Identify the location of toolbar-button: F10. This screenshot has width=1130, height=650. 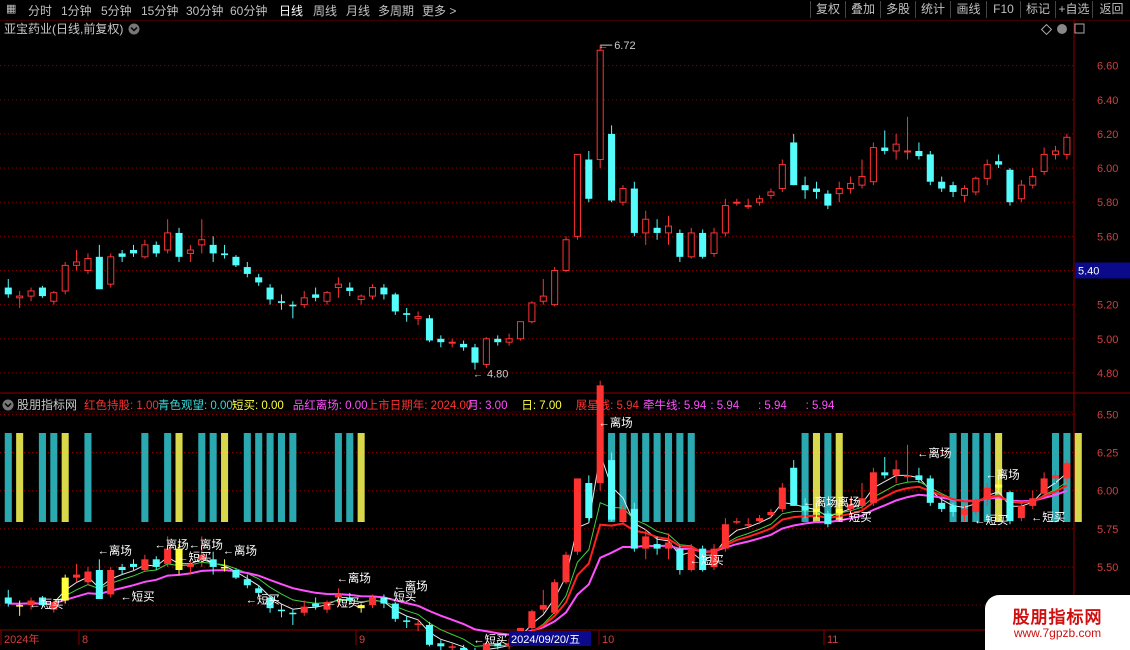
(1003, 9).